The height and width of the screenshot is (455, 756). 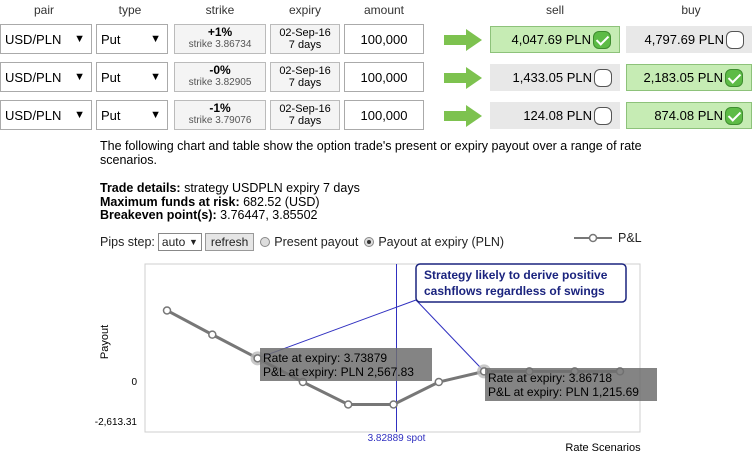 I want to click on sell-price-button: 1,433.05 PLN, so click(x=555, y=77).